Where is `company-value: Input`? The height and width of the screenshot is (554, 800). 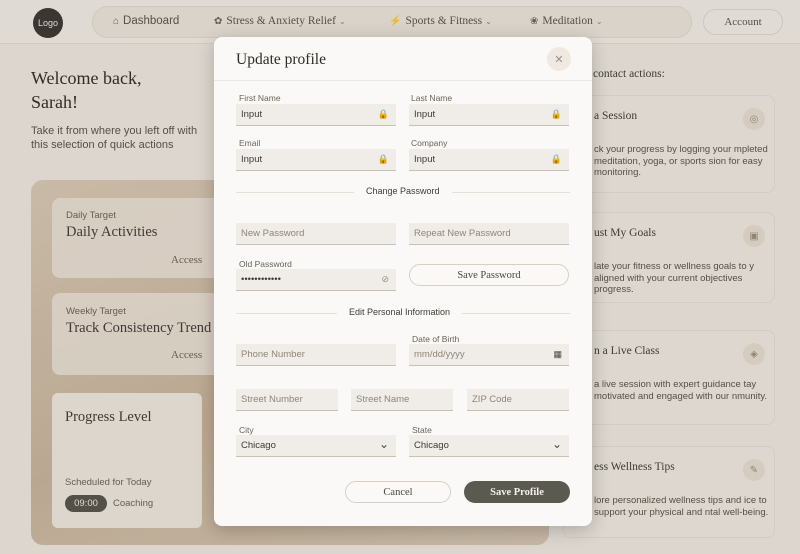
company-value: Input is located at coordinates (425, 159).